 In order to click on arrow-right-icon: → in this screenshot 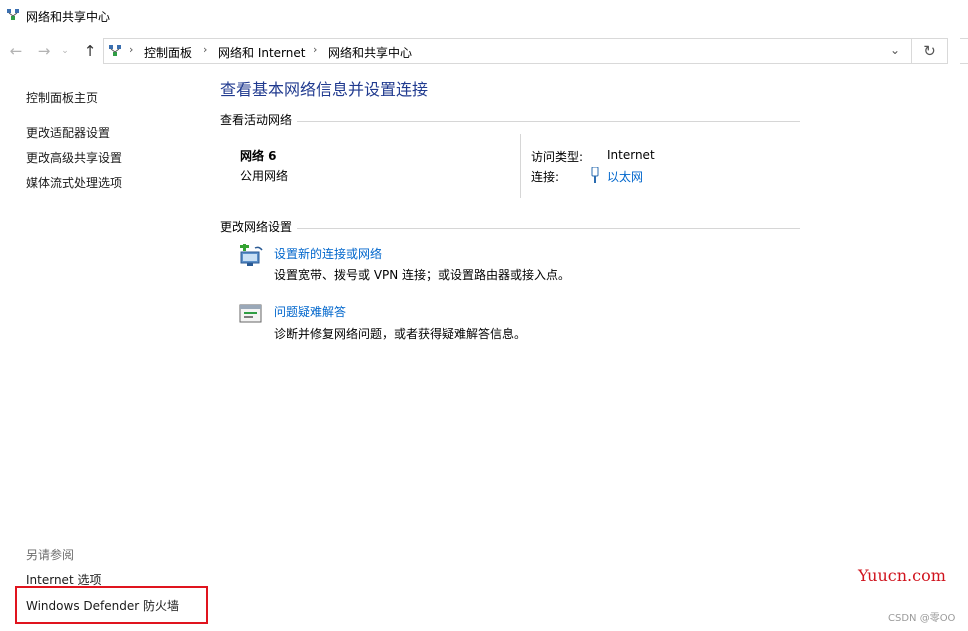, I will do `click(44, 51)`.